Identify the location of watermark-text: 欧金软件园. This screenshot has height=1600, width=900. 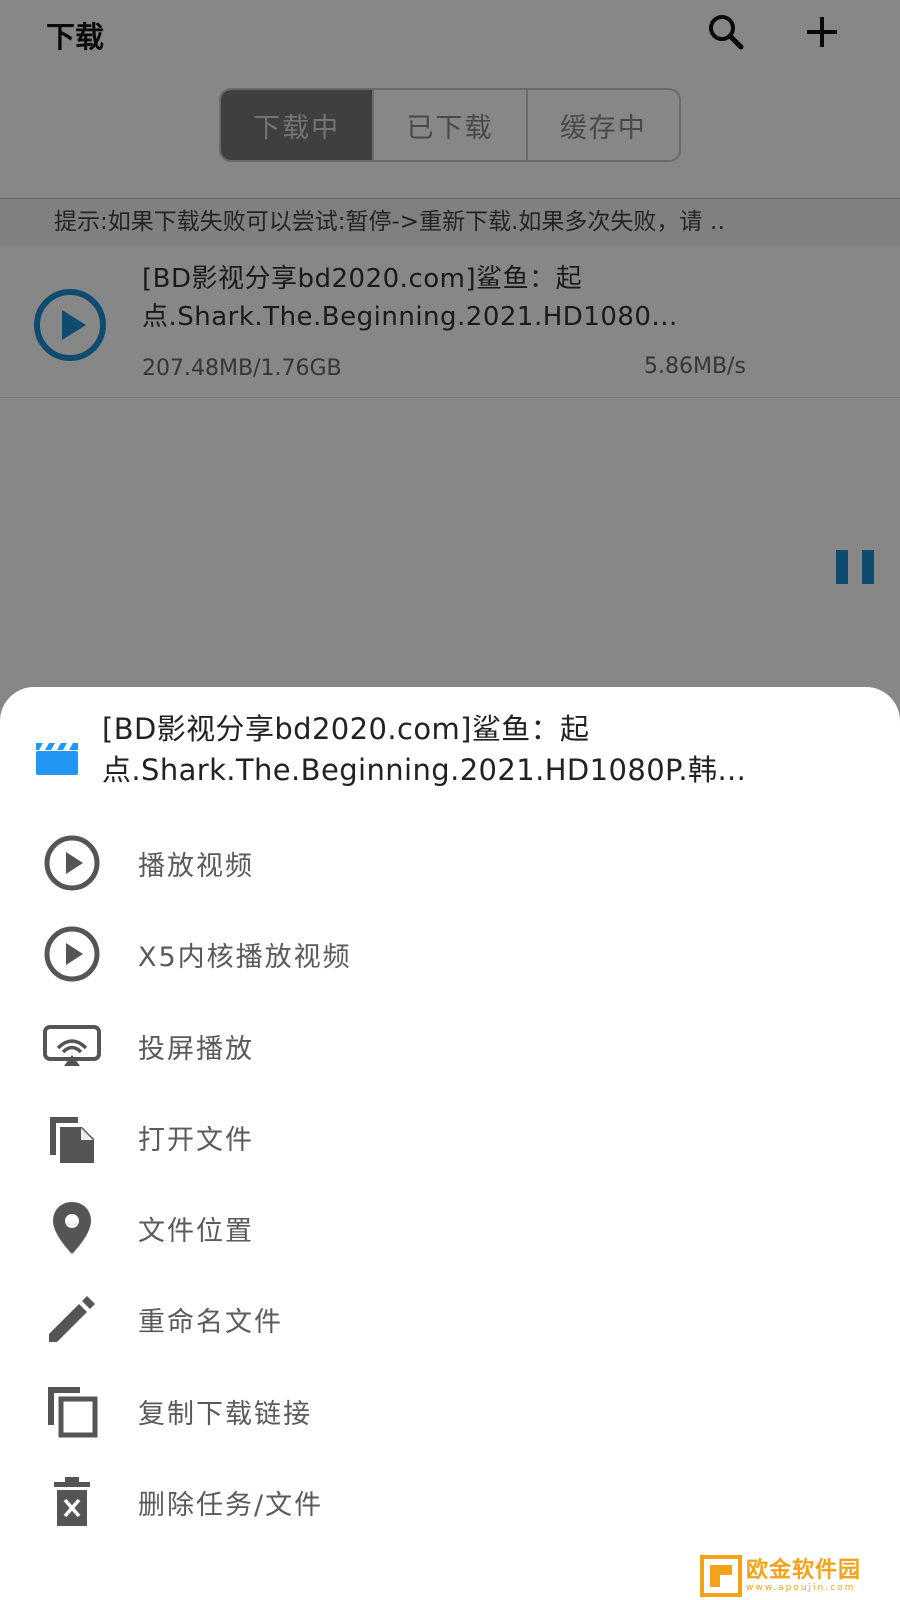
(804, 1570).